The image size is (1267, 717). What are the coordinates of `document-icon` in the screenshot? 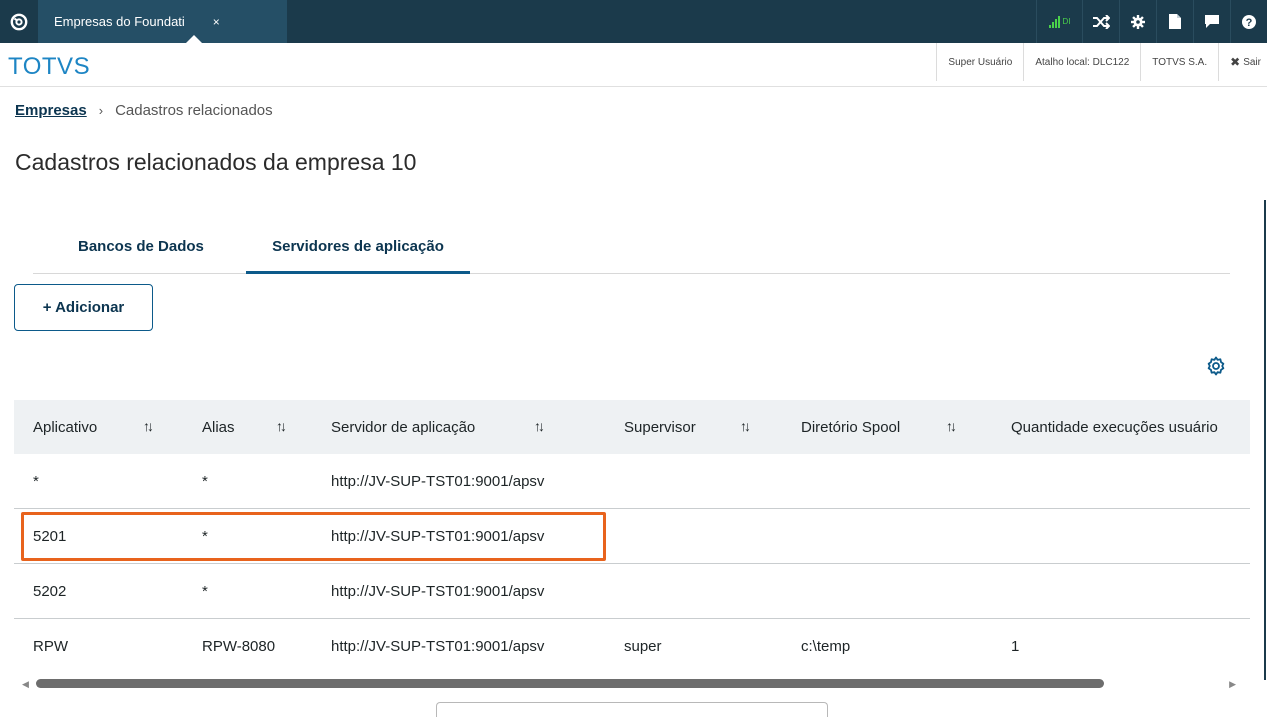 It's located at (1174, 21).